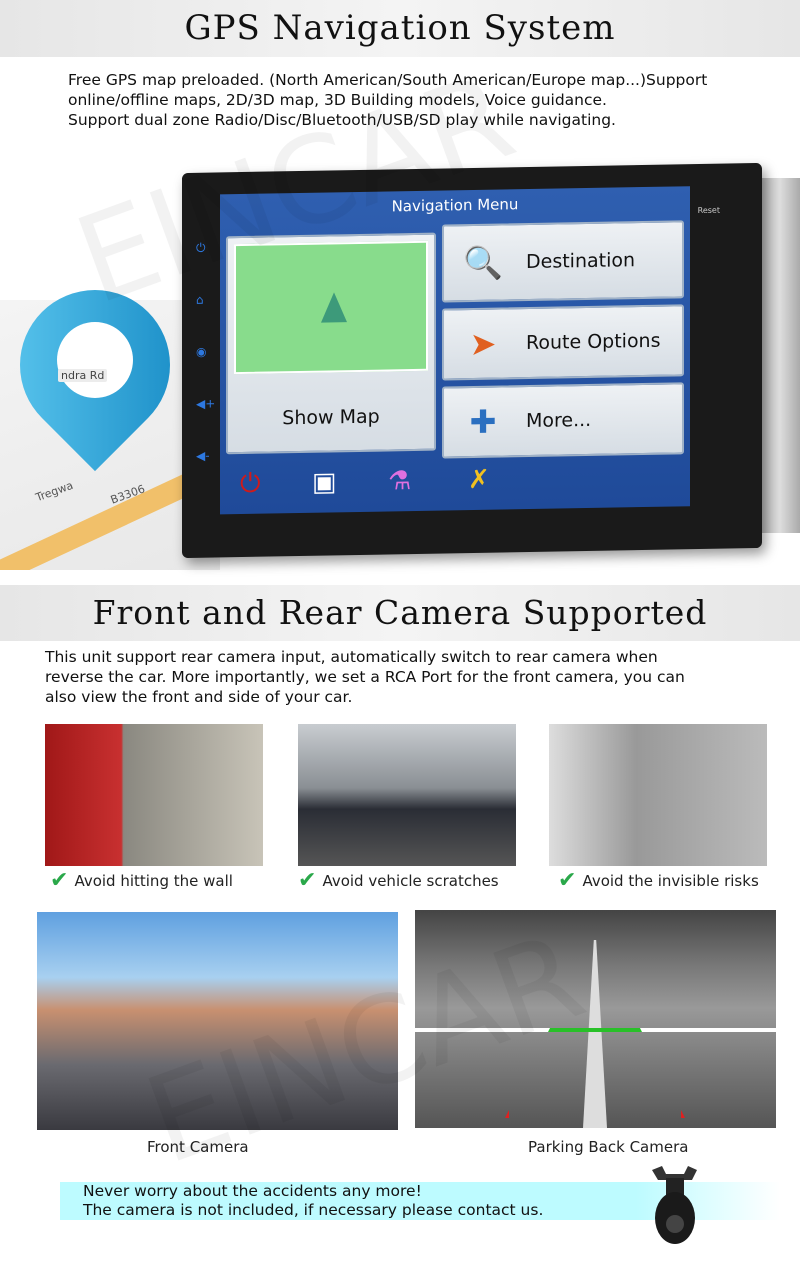 The height and width of the screenshot is (1263, 800). Describe the element at coordinates (581, 261) in the screenshot. I see `tile-label: Destination` at that location.